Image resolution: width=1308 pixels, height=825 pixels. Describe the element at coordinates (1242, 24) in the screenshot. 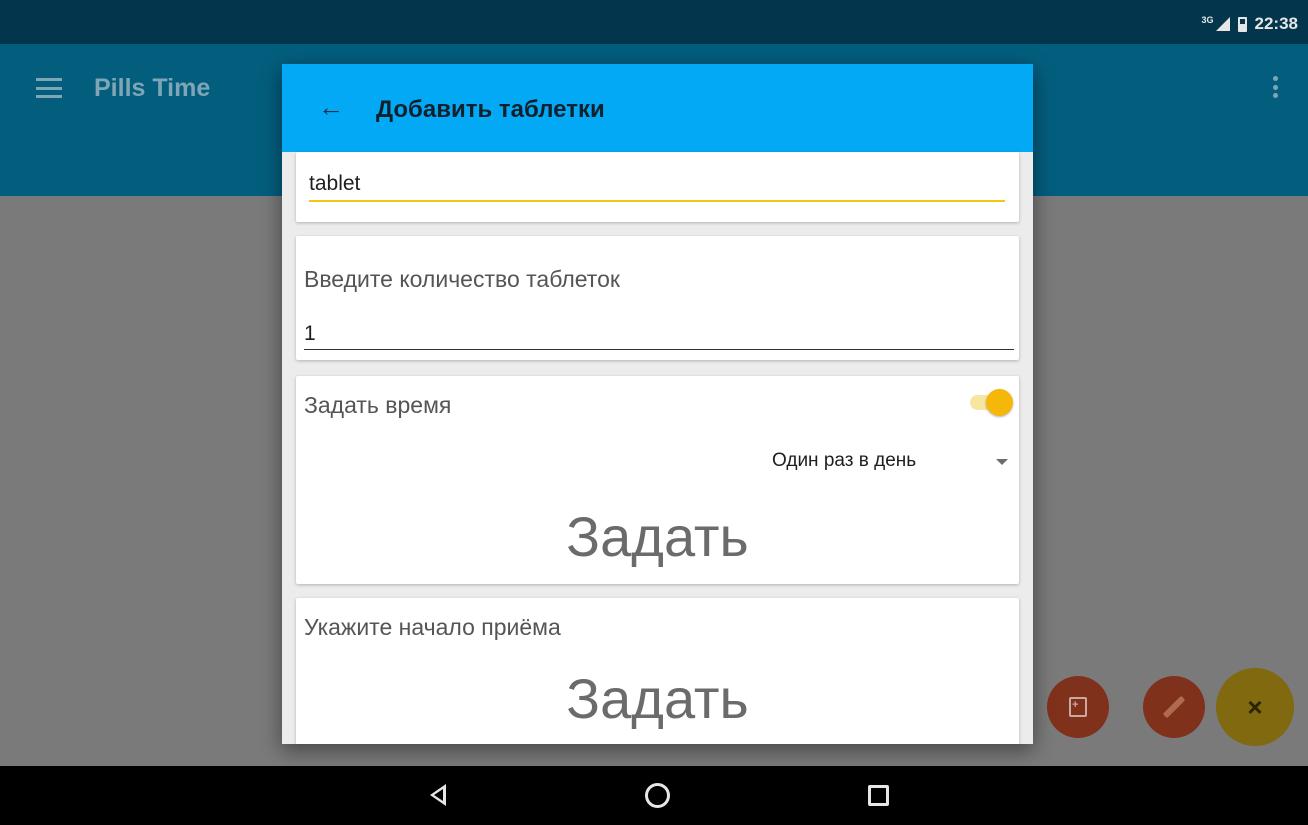

I see `battery-icon` at that location.